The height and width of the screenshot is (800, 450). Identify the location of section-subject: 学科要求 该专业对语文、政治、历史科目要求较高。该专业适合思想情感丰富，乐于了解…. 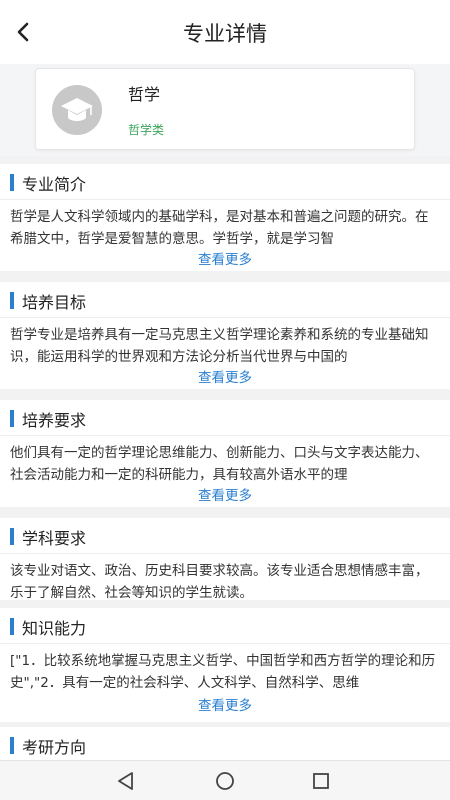
(225, 559).